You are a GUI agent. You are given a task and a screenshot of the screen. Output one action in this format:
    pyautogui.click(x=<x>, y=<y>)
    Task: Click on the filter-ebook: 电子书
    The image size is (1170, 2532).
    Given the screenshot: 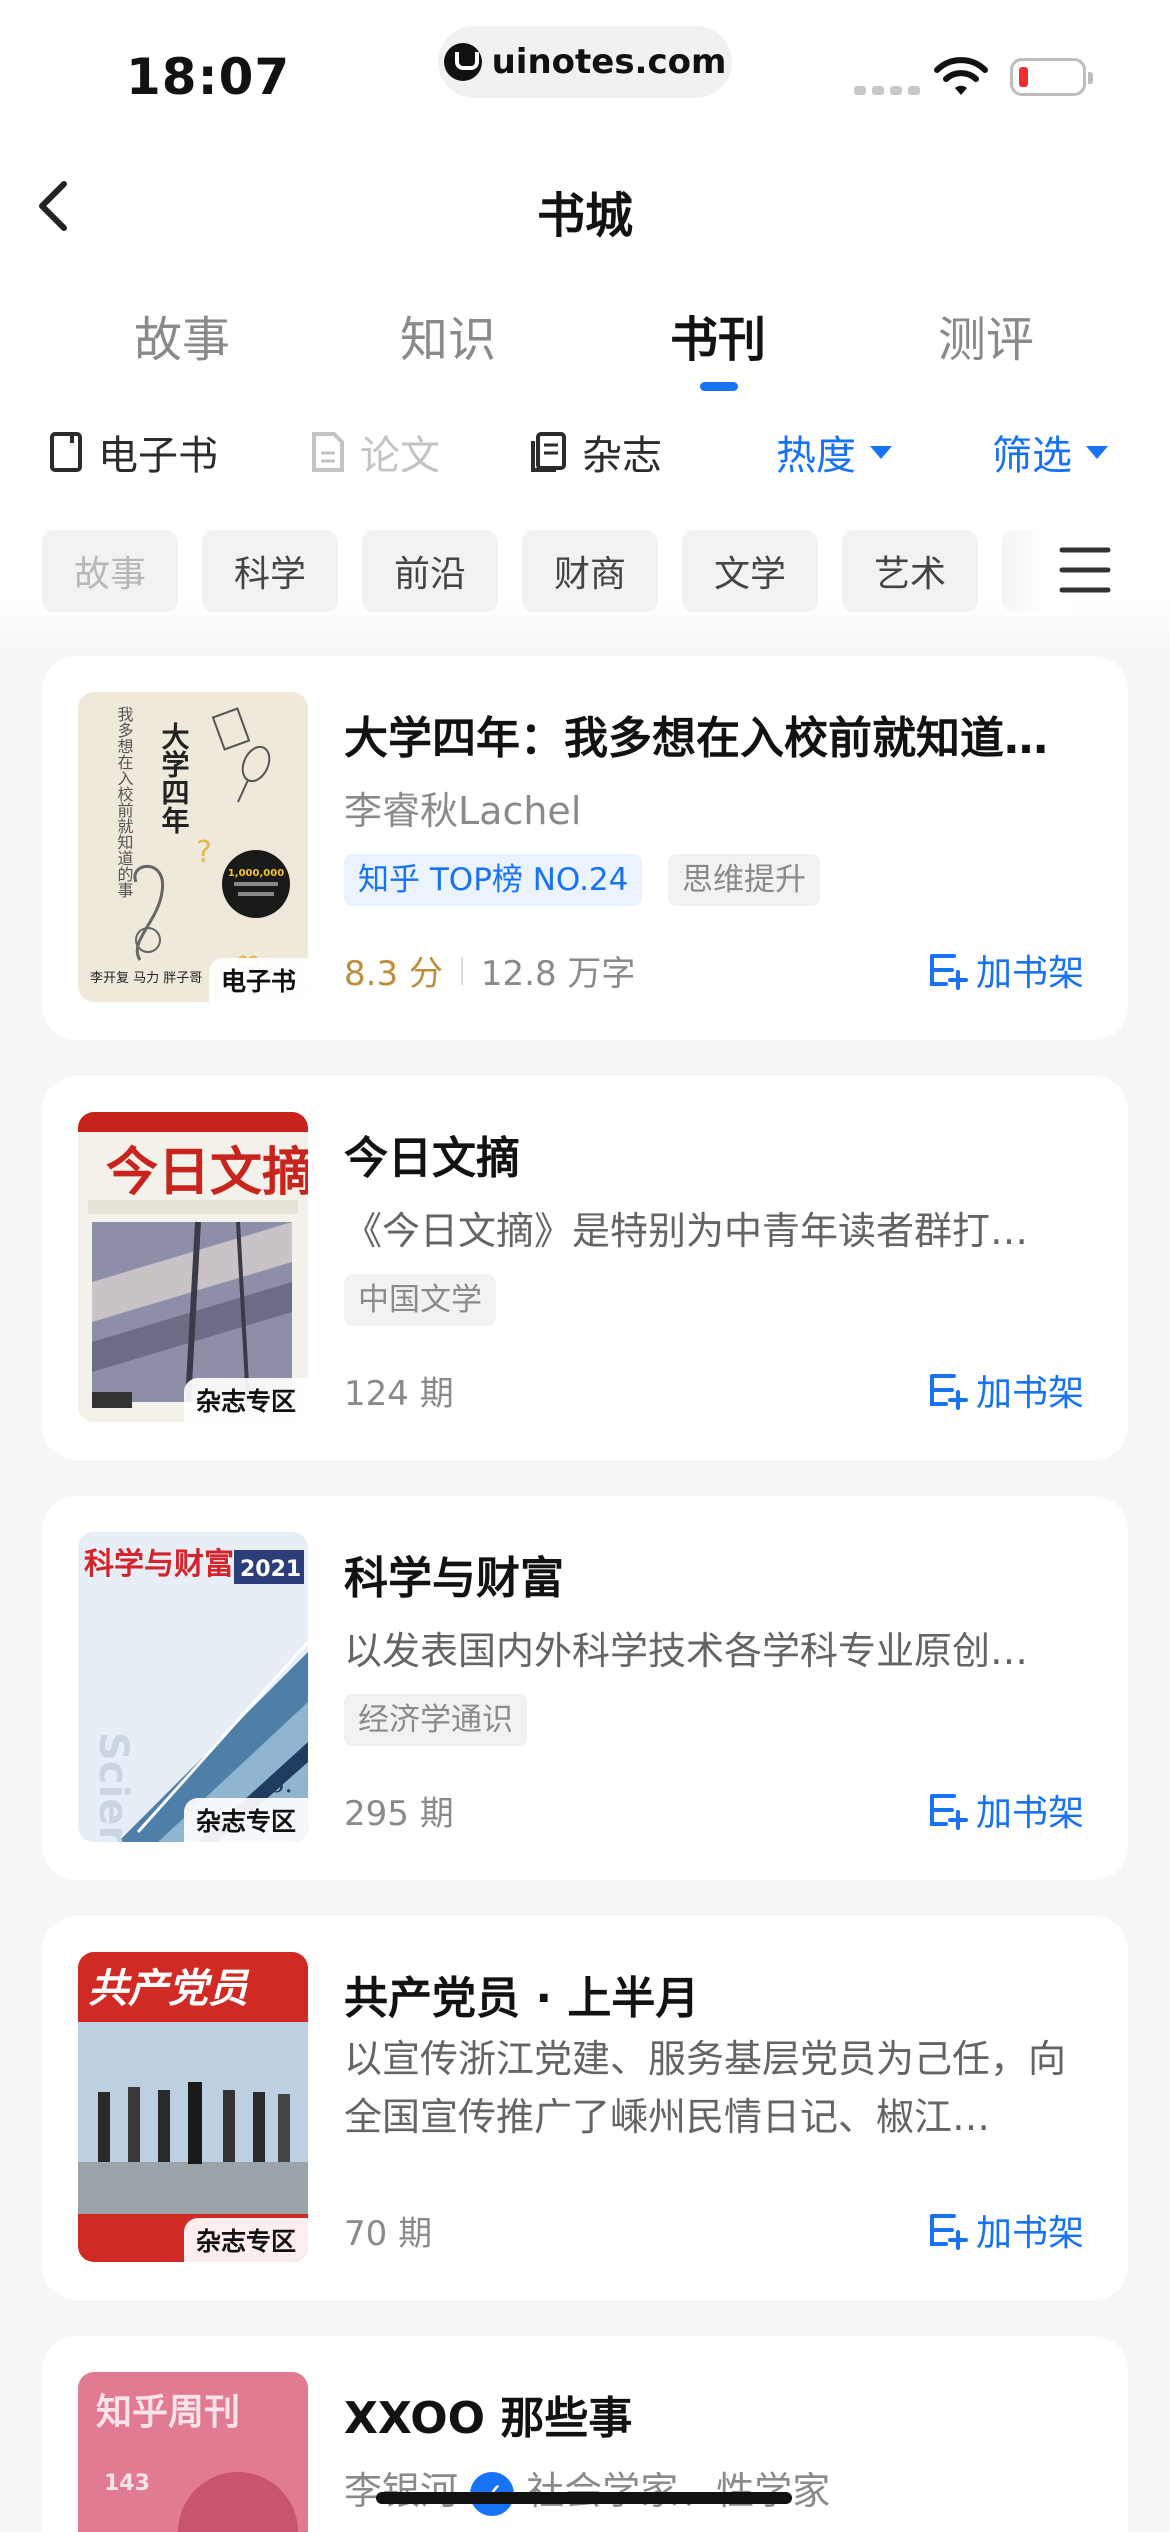 What is the action you would take?
    pyautogui.click(x=133, y=452)
    